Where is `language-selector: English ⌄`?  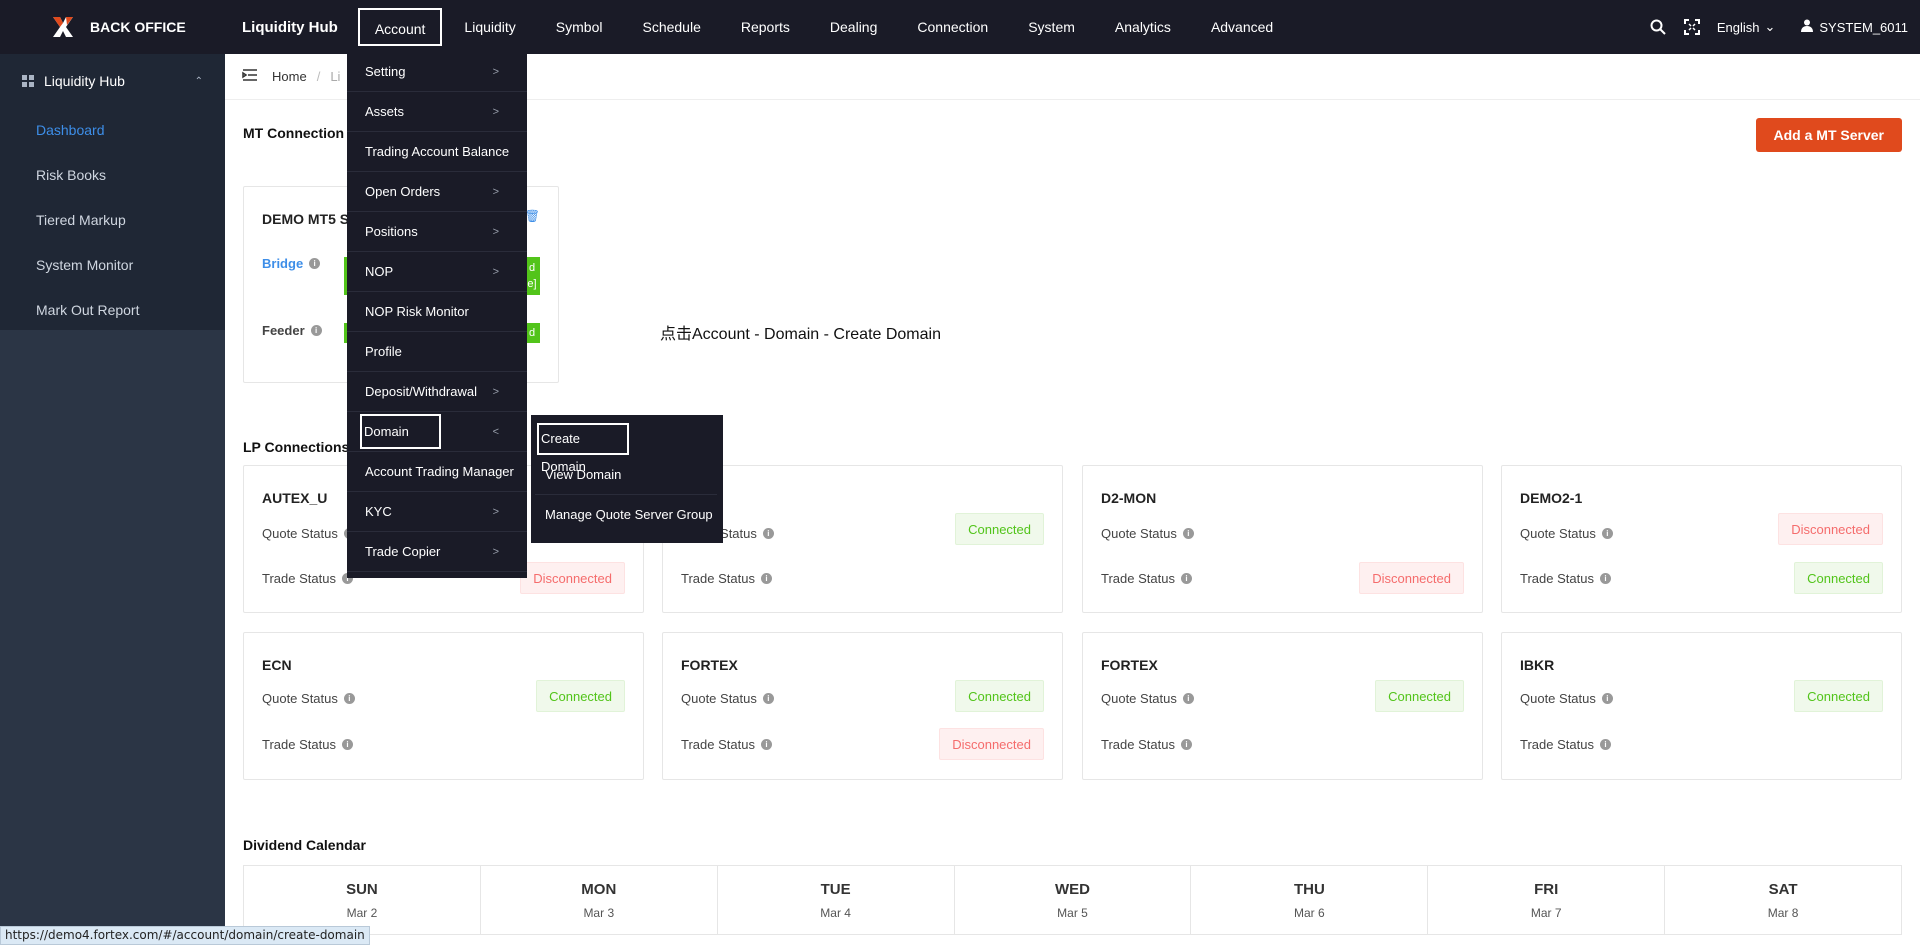 language-selector: English ⌄ is located at coordinates (1746, 27).